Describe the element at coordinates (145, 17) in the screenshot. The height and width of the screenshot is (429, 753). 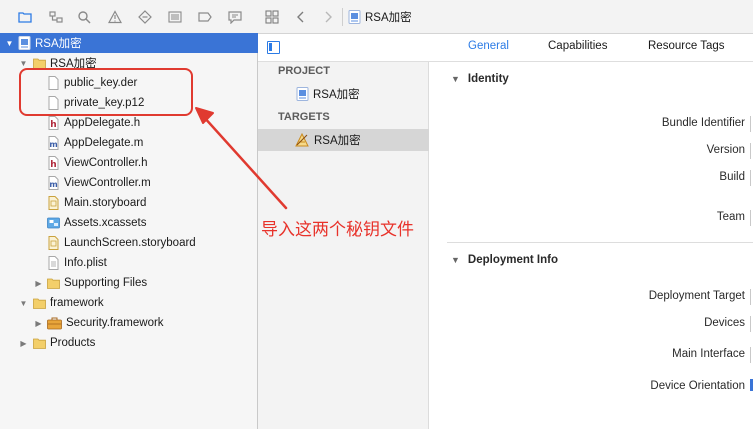
I see `breakpoint-diamond-icon` at that location.